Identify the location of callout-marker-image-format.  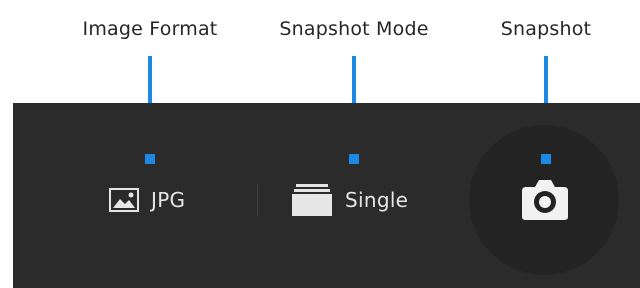
(150, 159).